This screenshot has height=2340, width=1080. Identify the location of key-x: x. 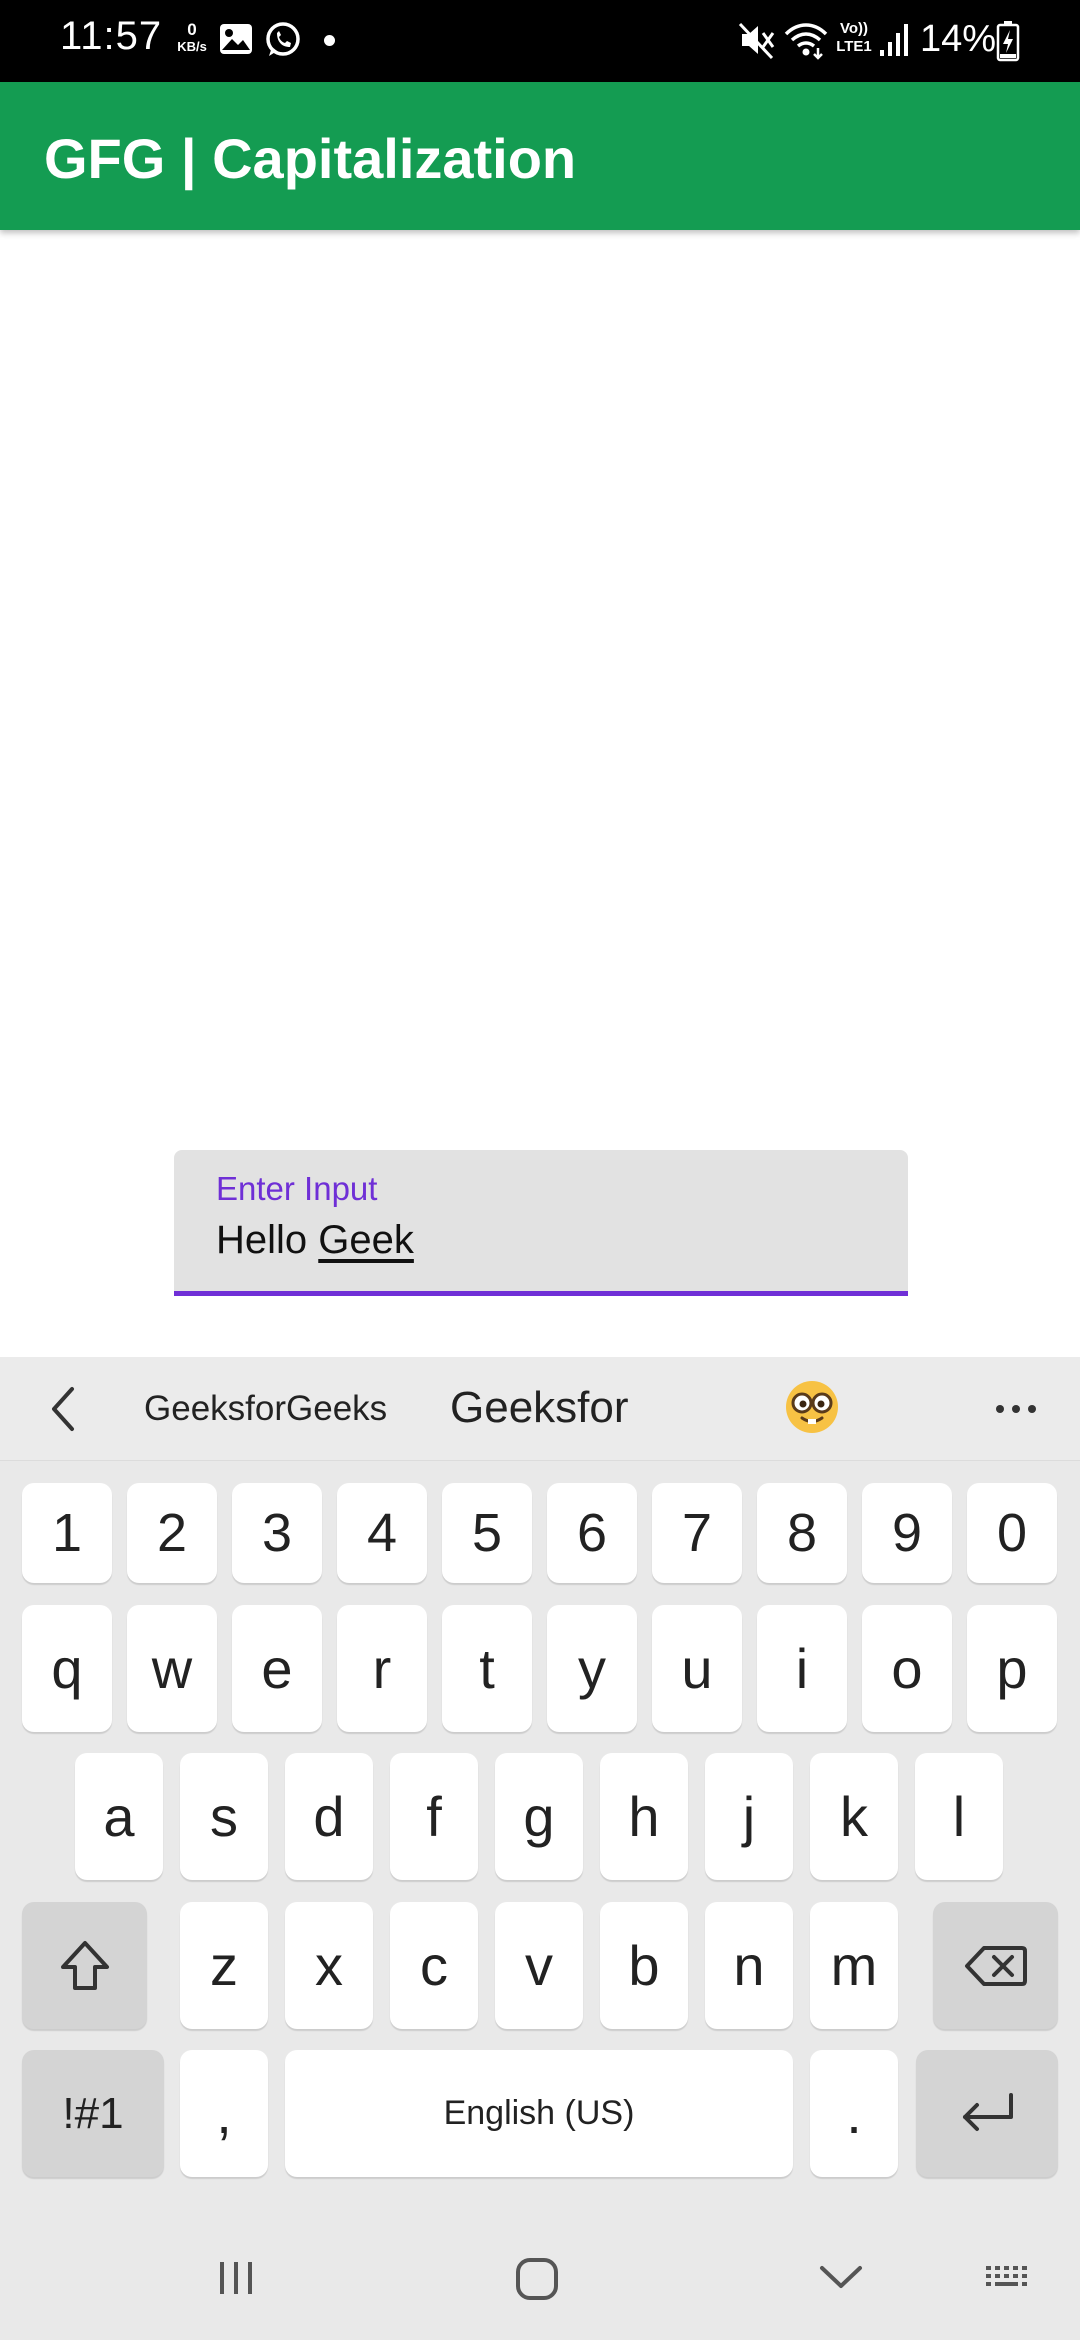
(329, 1965).